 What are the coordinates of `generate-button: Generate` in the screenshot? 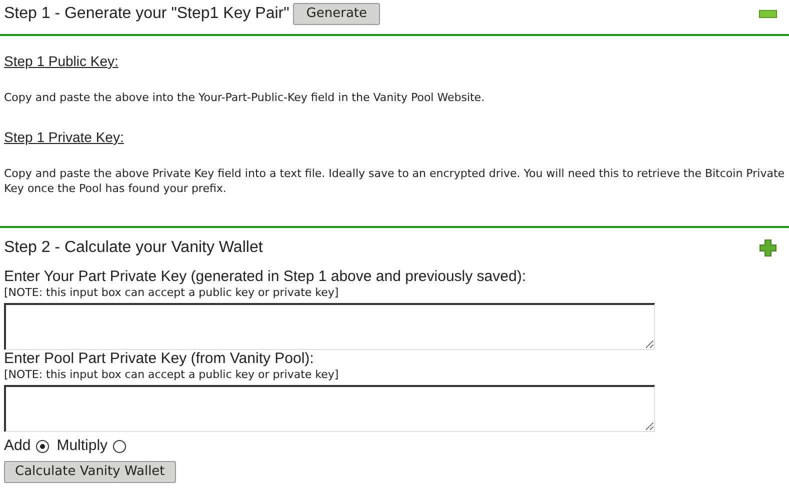 It's located at (336, 14).